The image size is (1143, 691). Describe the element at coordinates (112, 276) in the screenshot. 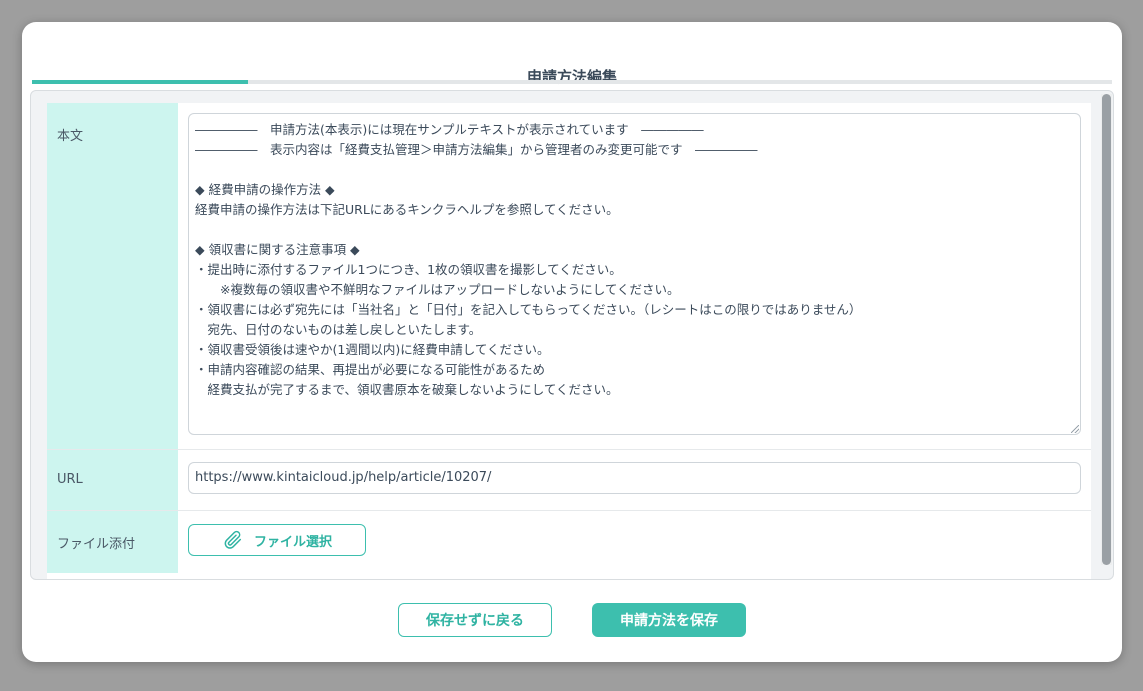

I see `body-label: 本文` at that location.